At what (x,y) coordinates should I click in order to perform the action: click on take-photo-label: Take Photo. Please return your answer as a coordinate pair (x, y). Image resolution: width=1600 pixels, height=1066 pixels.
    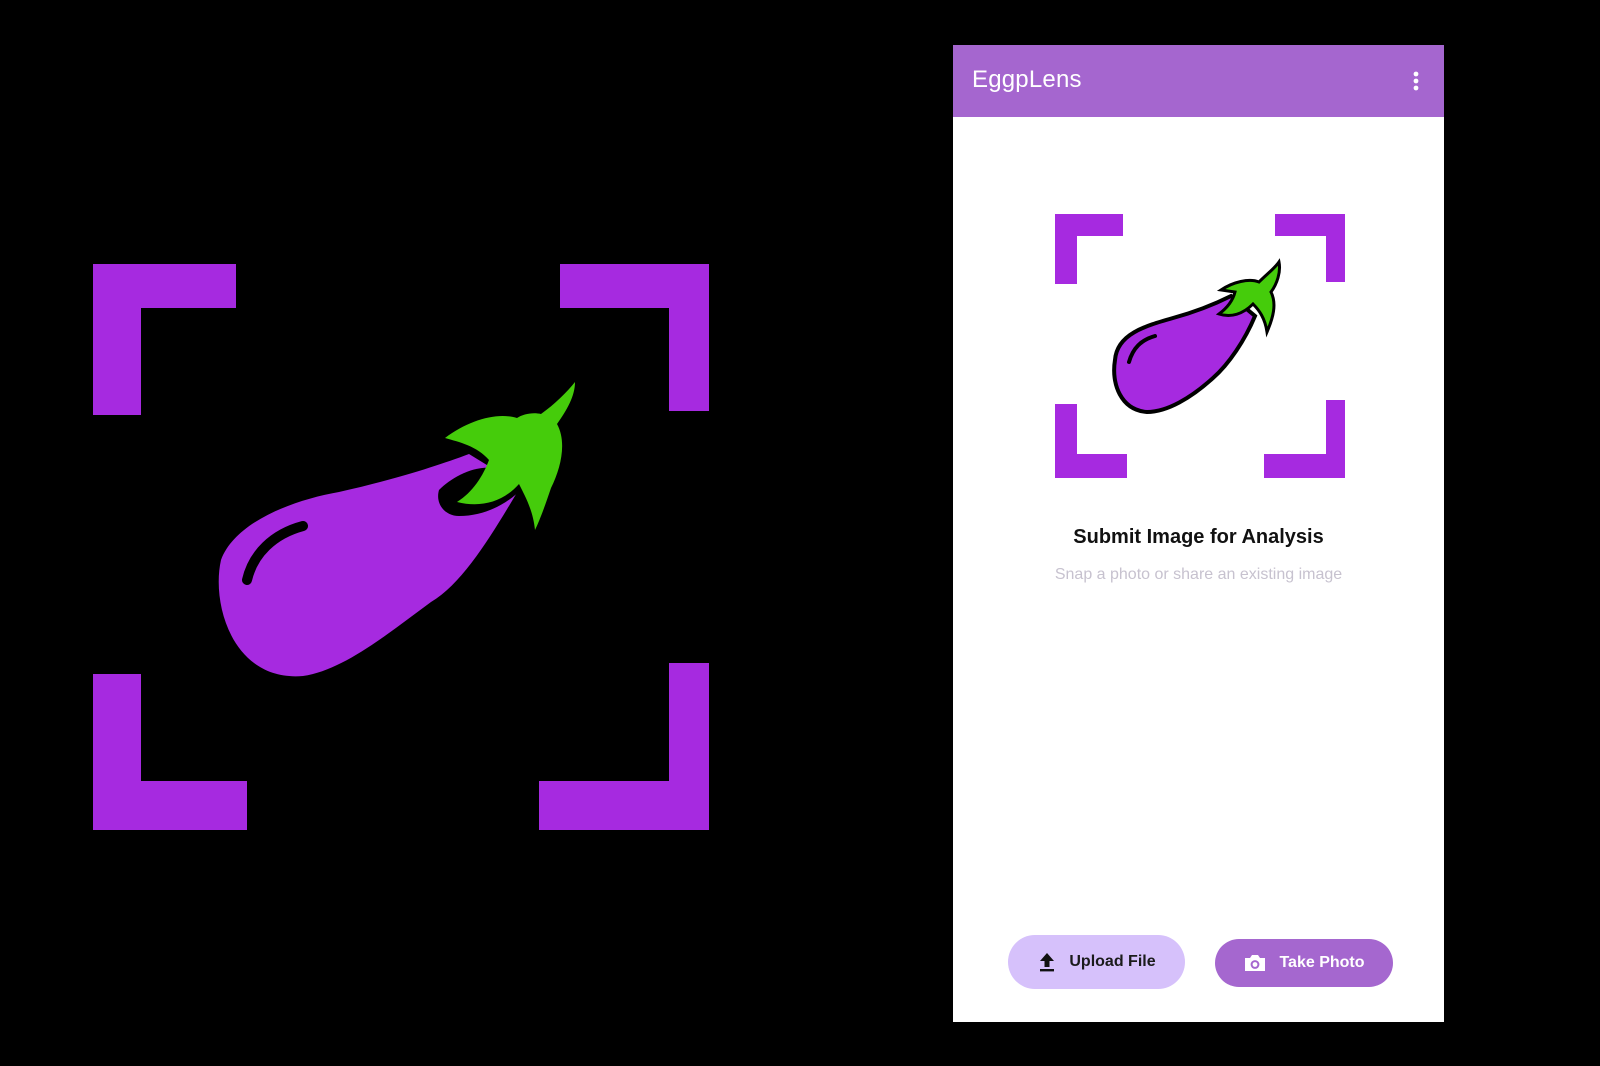
    Looking at the image, I should click on (1322, 962).